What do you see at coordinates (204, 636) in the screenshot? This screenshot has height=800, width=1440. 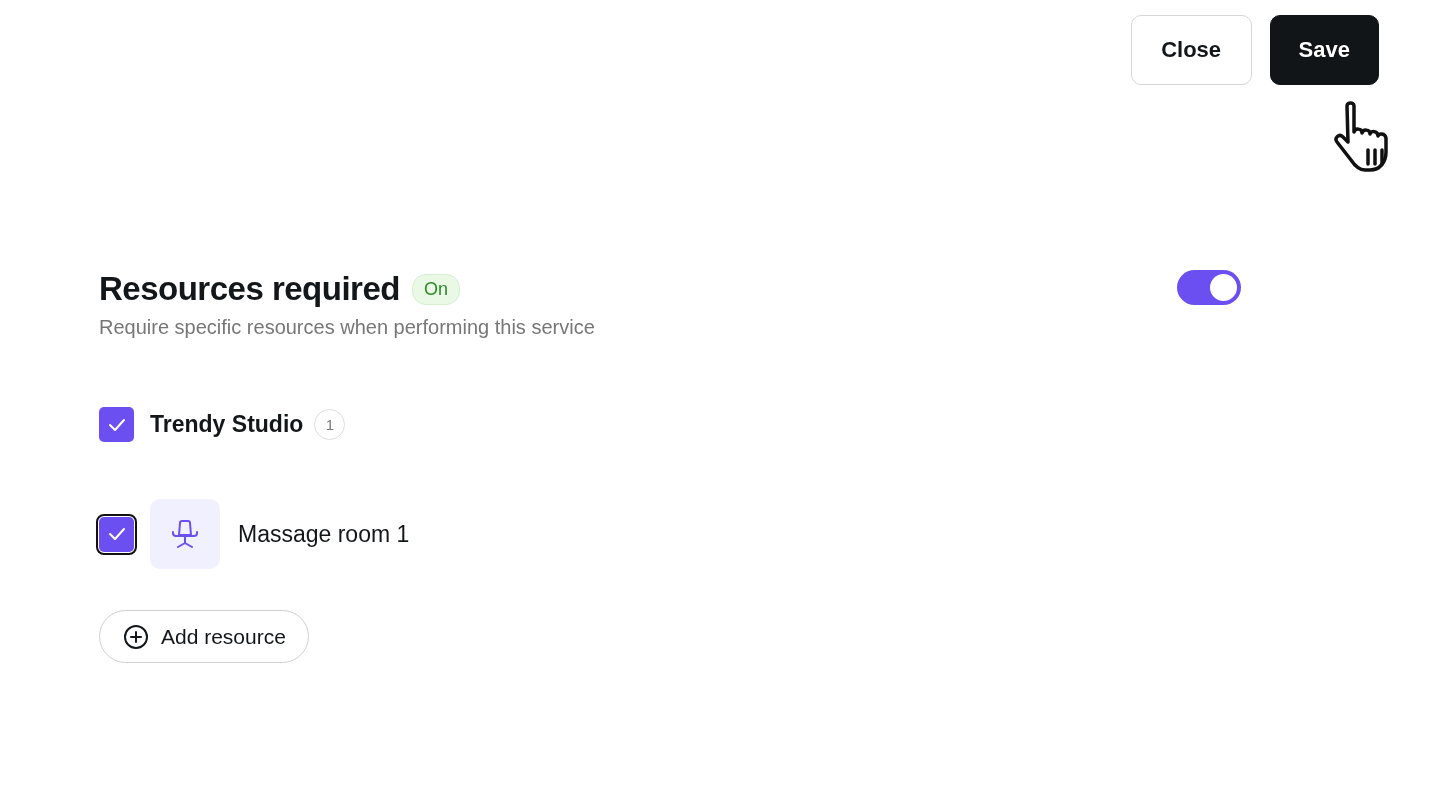 I see `add-resource-button: Add resource` at bounding box center [204, 636].